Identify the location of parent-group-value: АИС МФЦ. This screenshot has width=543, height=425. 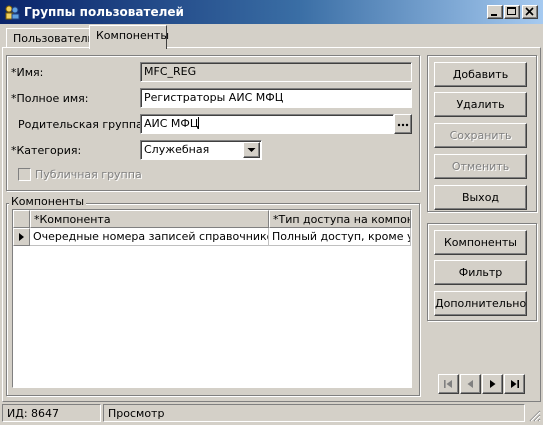
(171, 123).